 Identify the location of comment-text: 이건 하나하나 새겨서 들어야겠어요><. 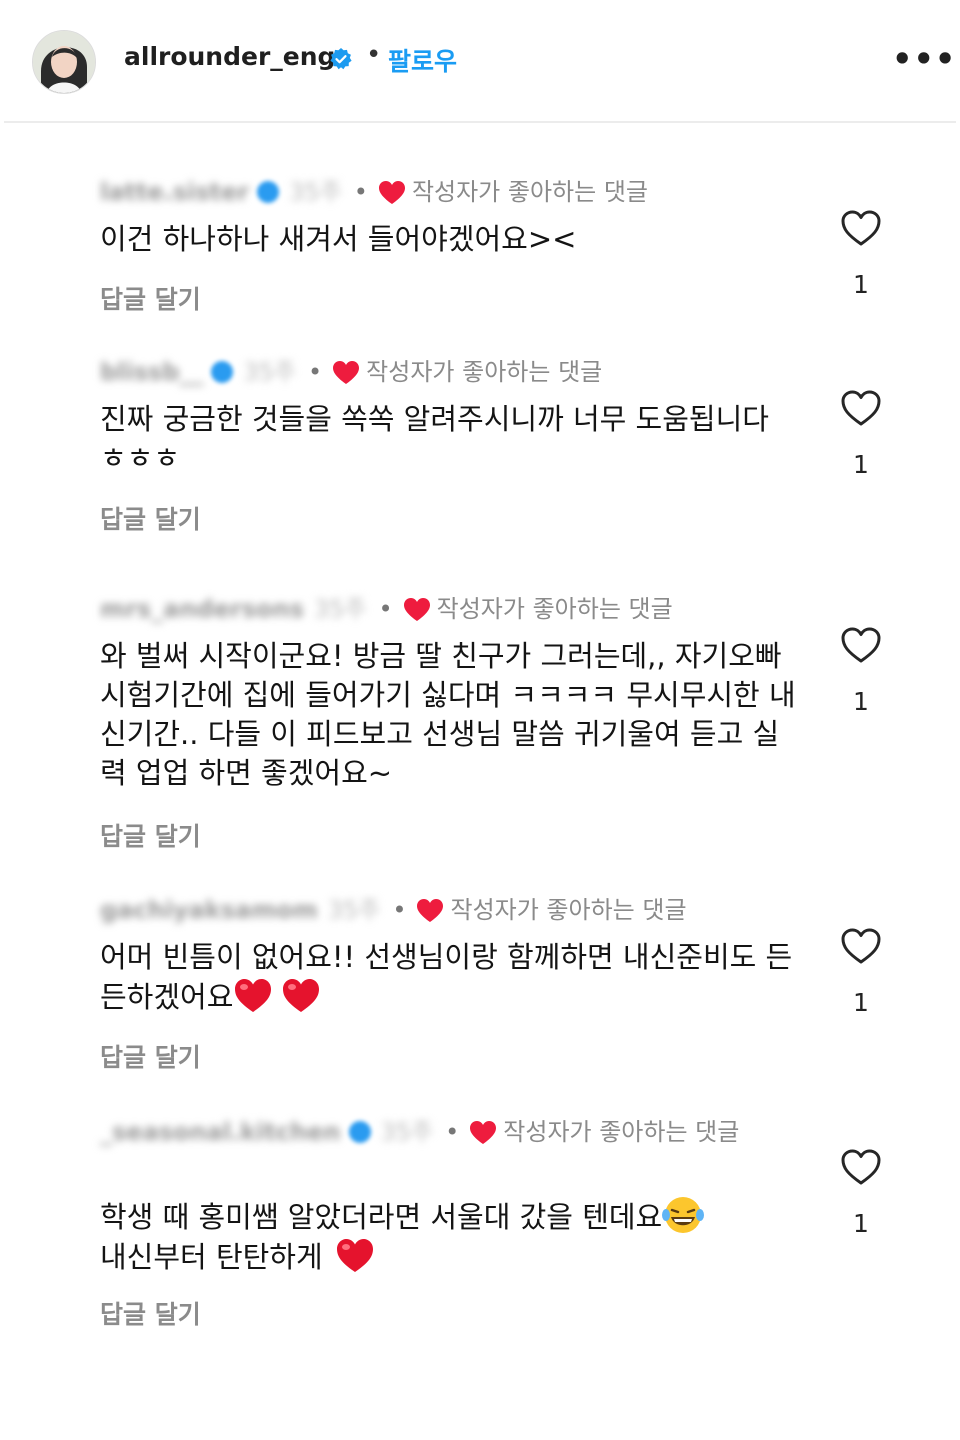
(338, 239).